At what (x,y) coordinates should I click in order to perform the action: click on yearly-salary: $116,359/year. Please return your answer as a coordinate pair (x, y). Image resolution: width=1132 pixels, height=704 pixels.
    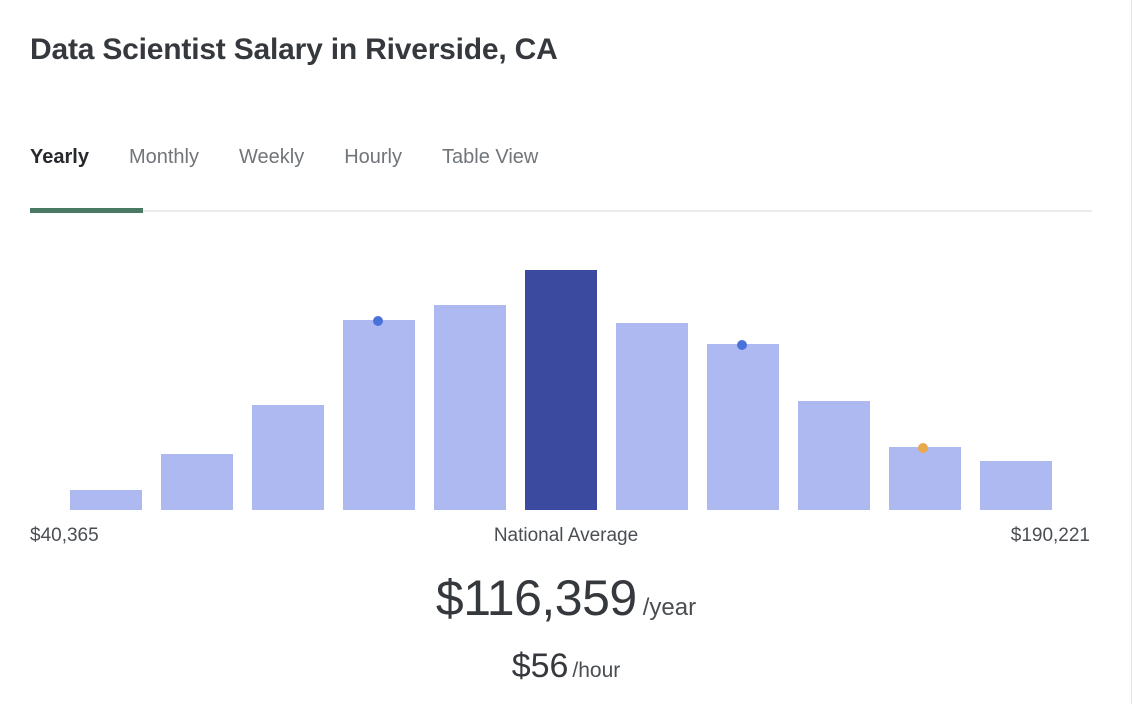
    Looking at the image, I should click on (566, 604).